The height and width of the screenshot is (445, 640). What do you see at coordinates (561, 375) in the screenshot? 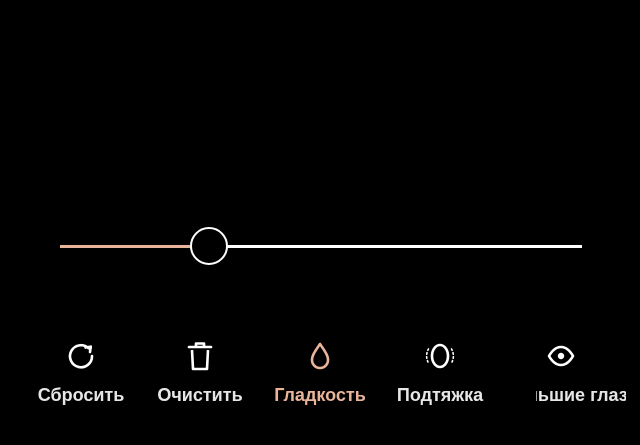
I see `big-eyes-button: Большие глаза` at bounding box center [561, 375].